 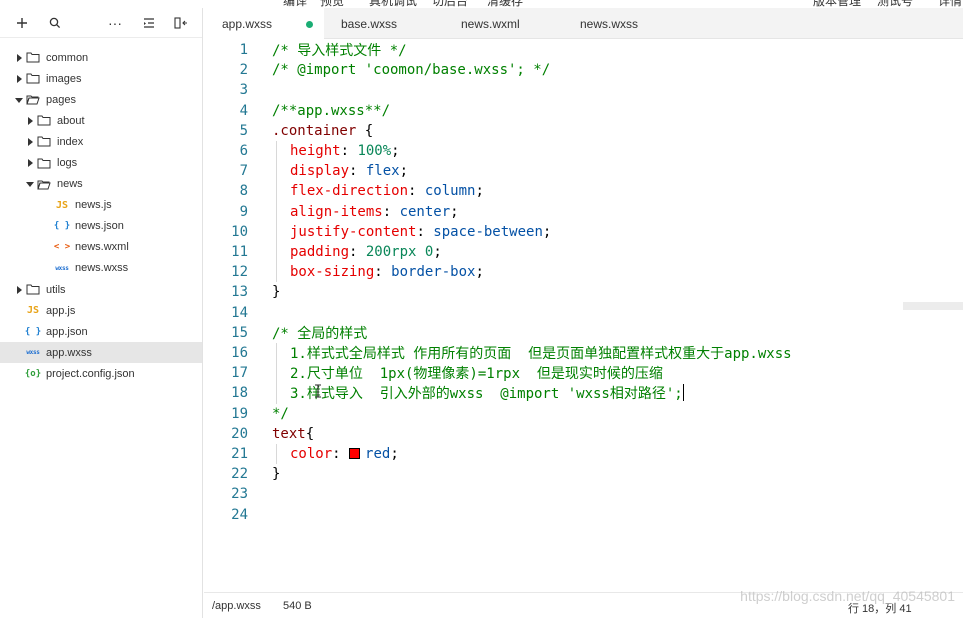 What do you see at coordinates (149, 23) in the screenshot?
I see `collapse-all-icon` at bounding box center [149, 23].